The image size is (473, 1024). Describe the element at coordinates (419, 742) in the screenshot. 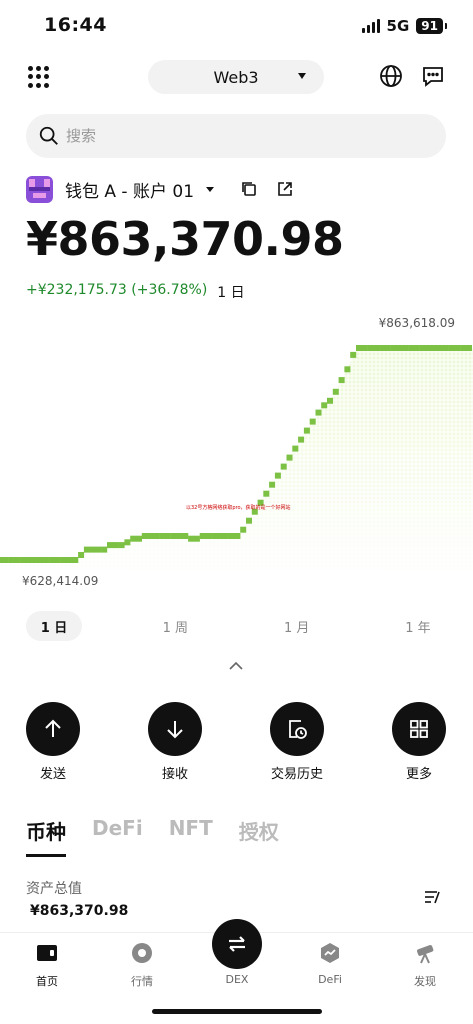

I see `more-button: 更多` at that location.